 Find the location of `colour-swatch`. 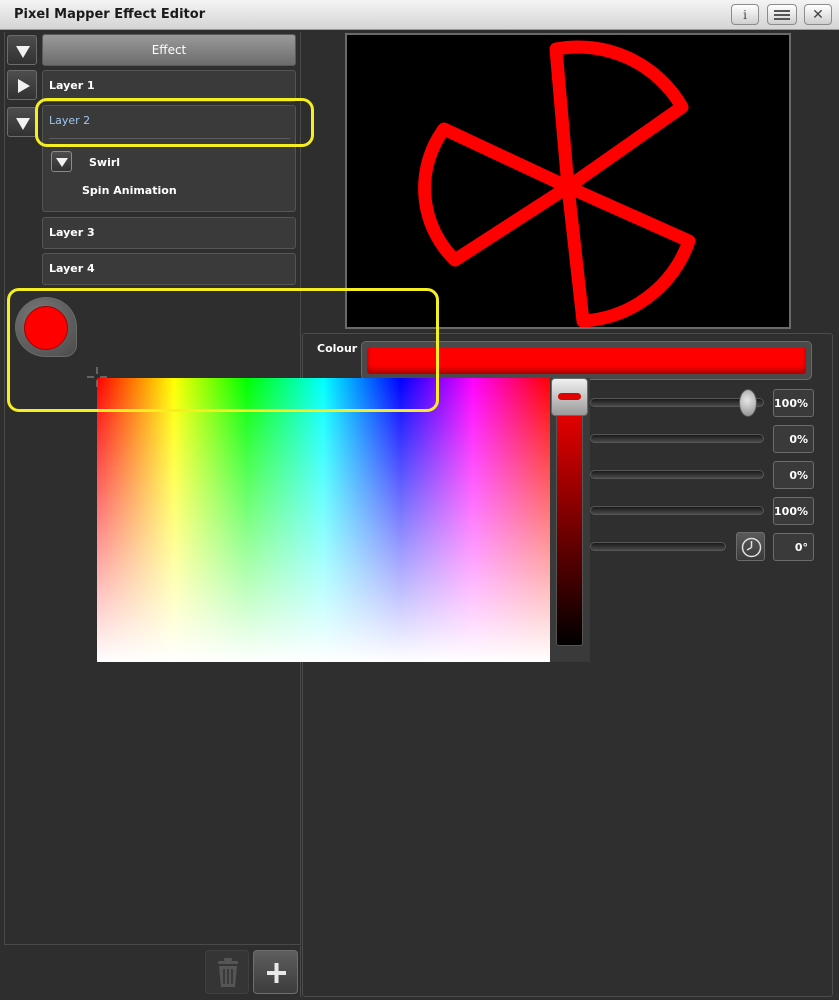

colour-swatch is located at coordinates (46, 328).